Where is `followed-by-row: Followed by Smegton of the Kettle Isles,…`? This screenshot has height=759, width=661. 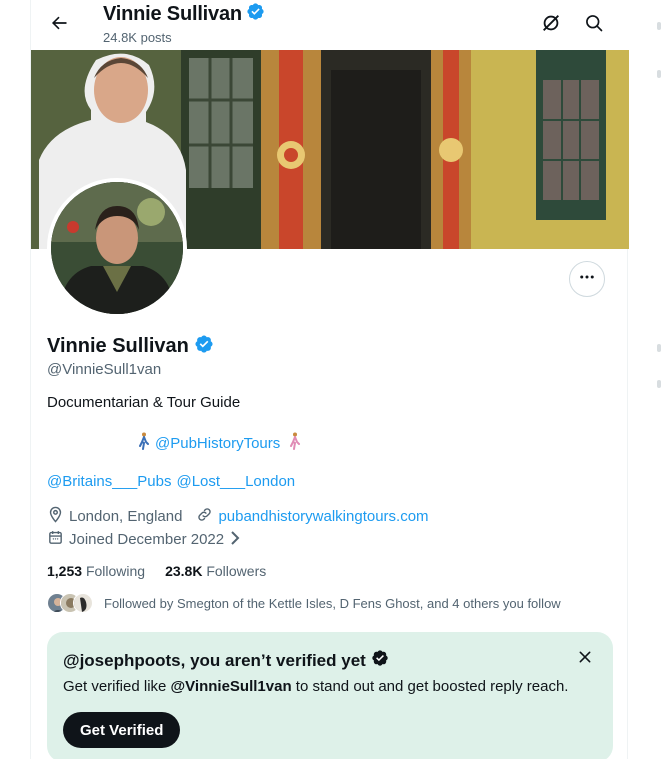
followed-by-row: Followed by Smegton of the Kettle Isles,… is located at coordinates (304, 603).